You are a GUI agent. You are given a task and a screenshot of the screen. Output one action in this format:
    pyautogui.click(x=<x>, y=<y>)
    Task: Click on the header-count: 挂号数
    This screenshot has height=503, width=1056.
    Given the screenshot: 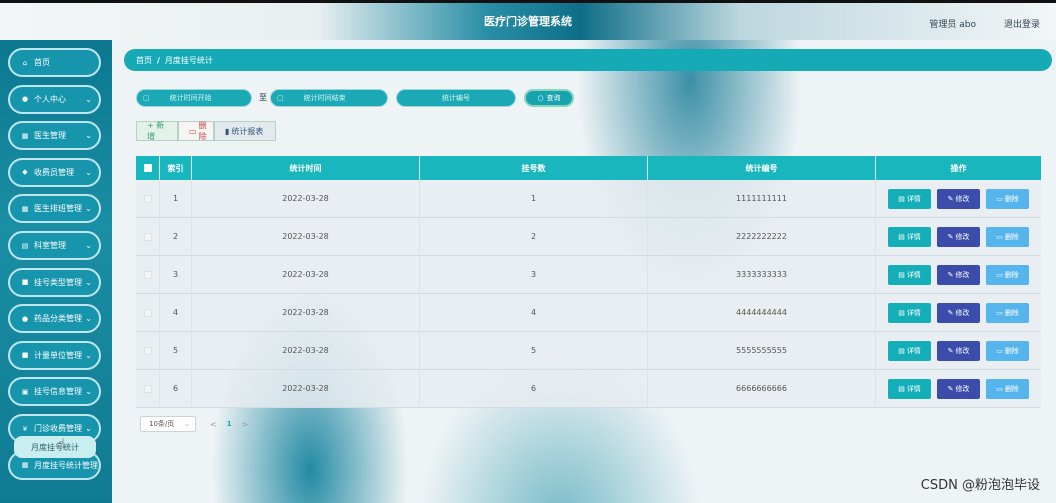 What is the action you would take?
    pyautogui.click(x=534, y=168)
    